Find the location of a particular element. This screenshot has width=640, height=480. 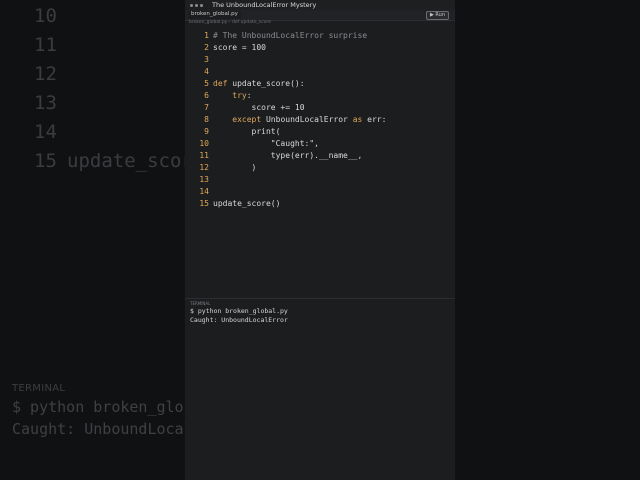

bg-code-line: 15 update_score is located at coordinates (119, 161).